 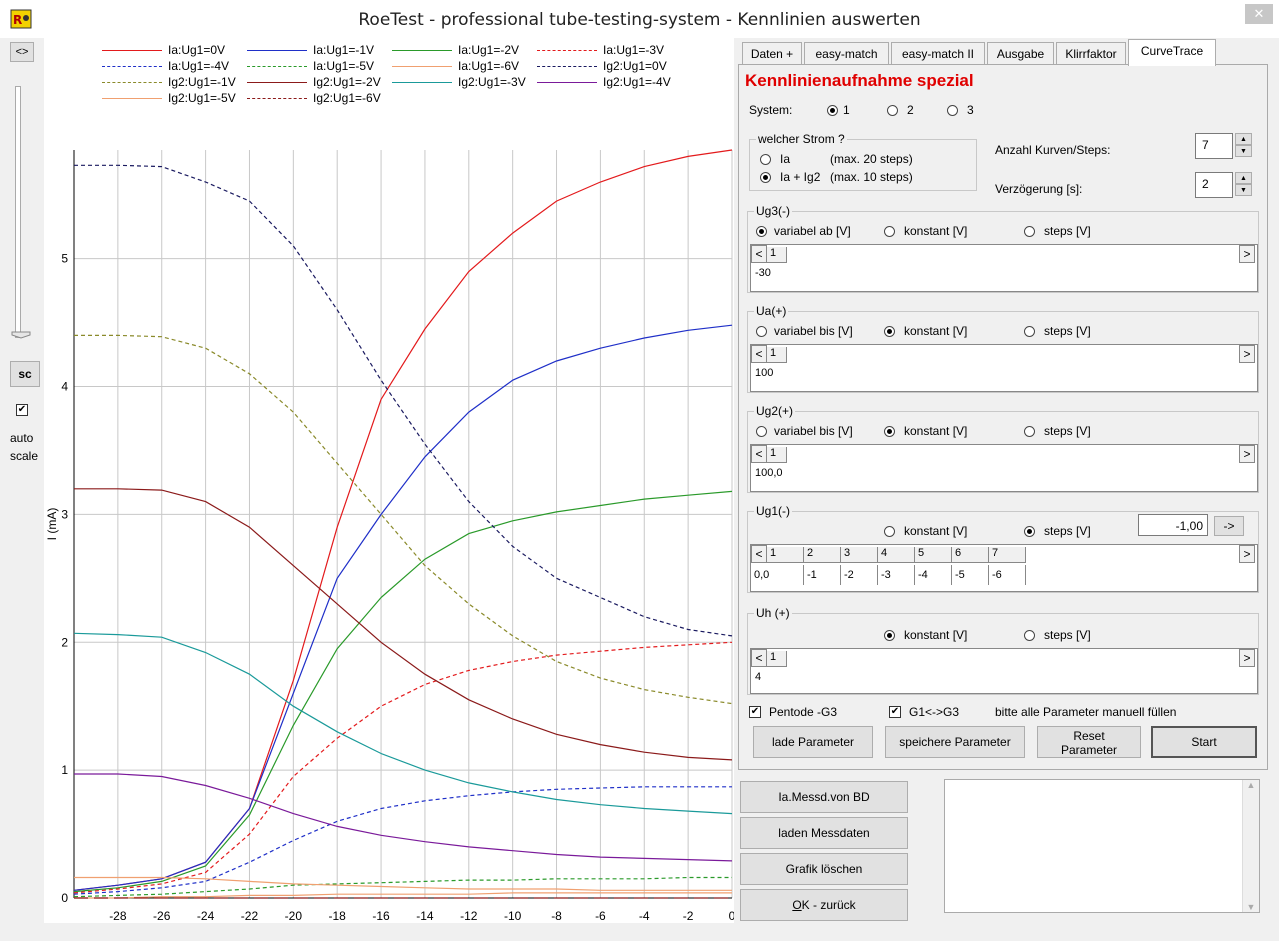 I want to click on toggle-panel-button: <>, so click(x=22, y=52).